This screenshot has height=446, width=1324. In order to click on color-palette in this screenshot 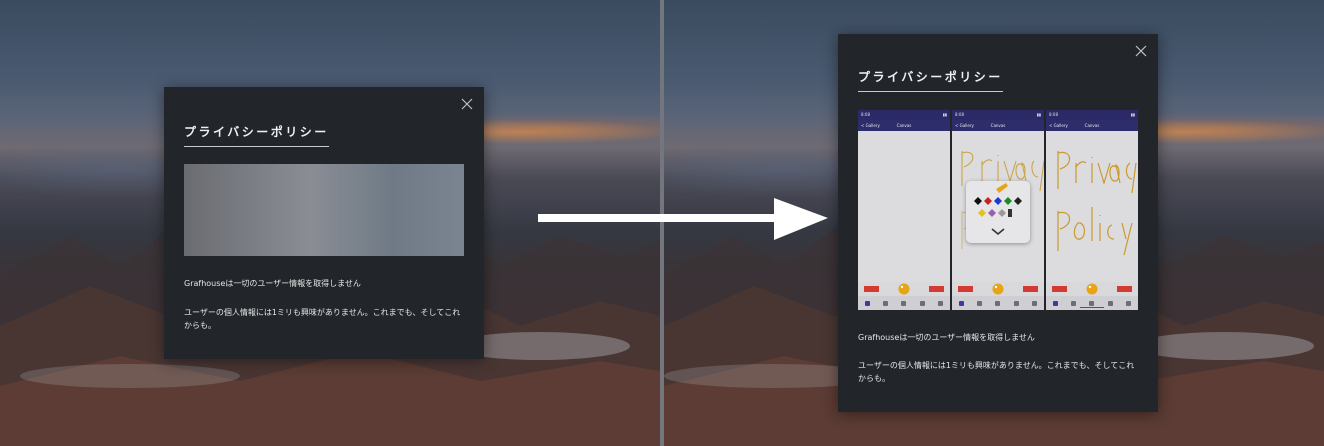, I will do `click(998, 209)`.